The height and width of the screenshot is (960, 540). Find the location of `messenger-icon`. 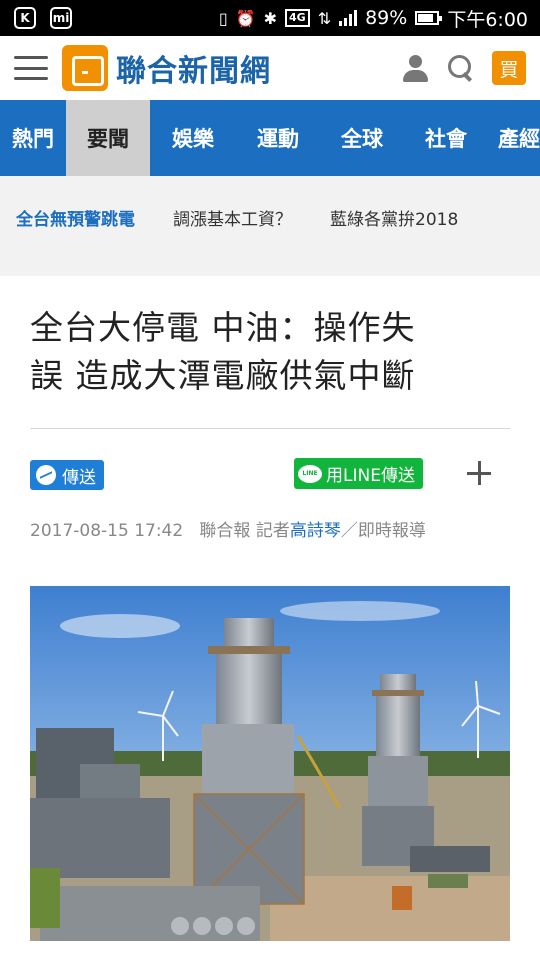

messenger-icon is located at coordinates (46, 475).